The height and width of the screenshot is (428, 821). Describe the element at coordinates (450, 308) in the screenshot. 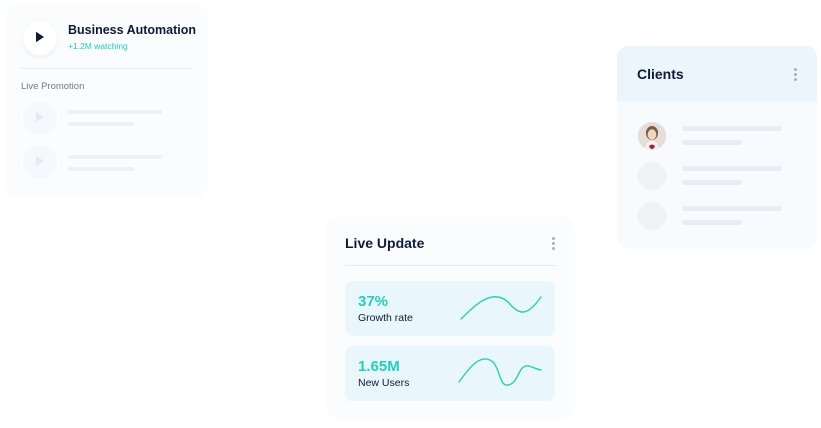

I see `stat-growth-rate: 37% Growth rate` at that location.